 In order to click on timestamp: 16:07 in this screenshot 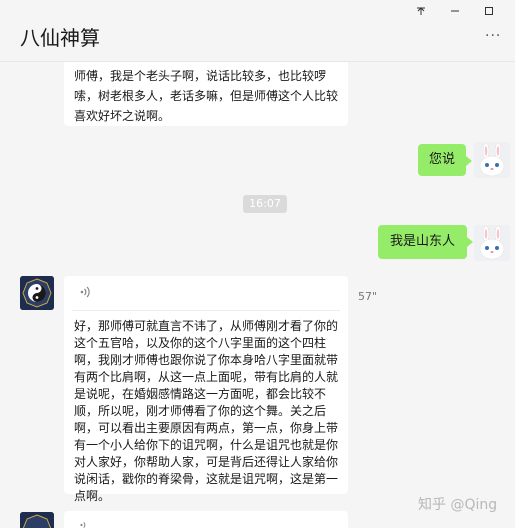, I will do `click(265, 204)`.